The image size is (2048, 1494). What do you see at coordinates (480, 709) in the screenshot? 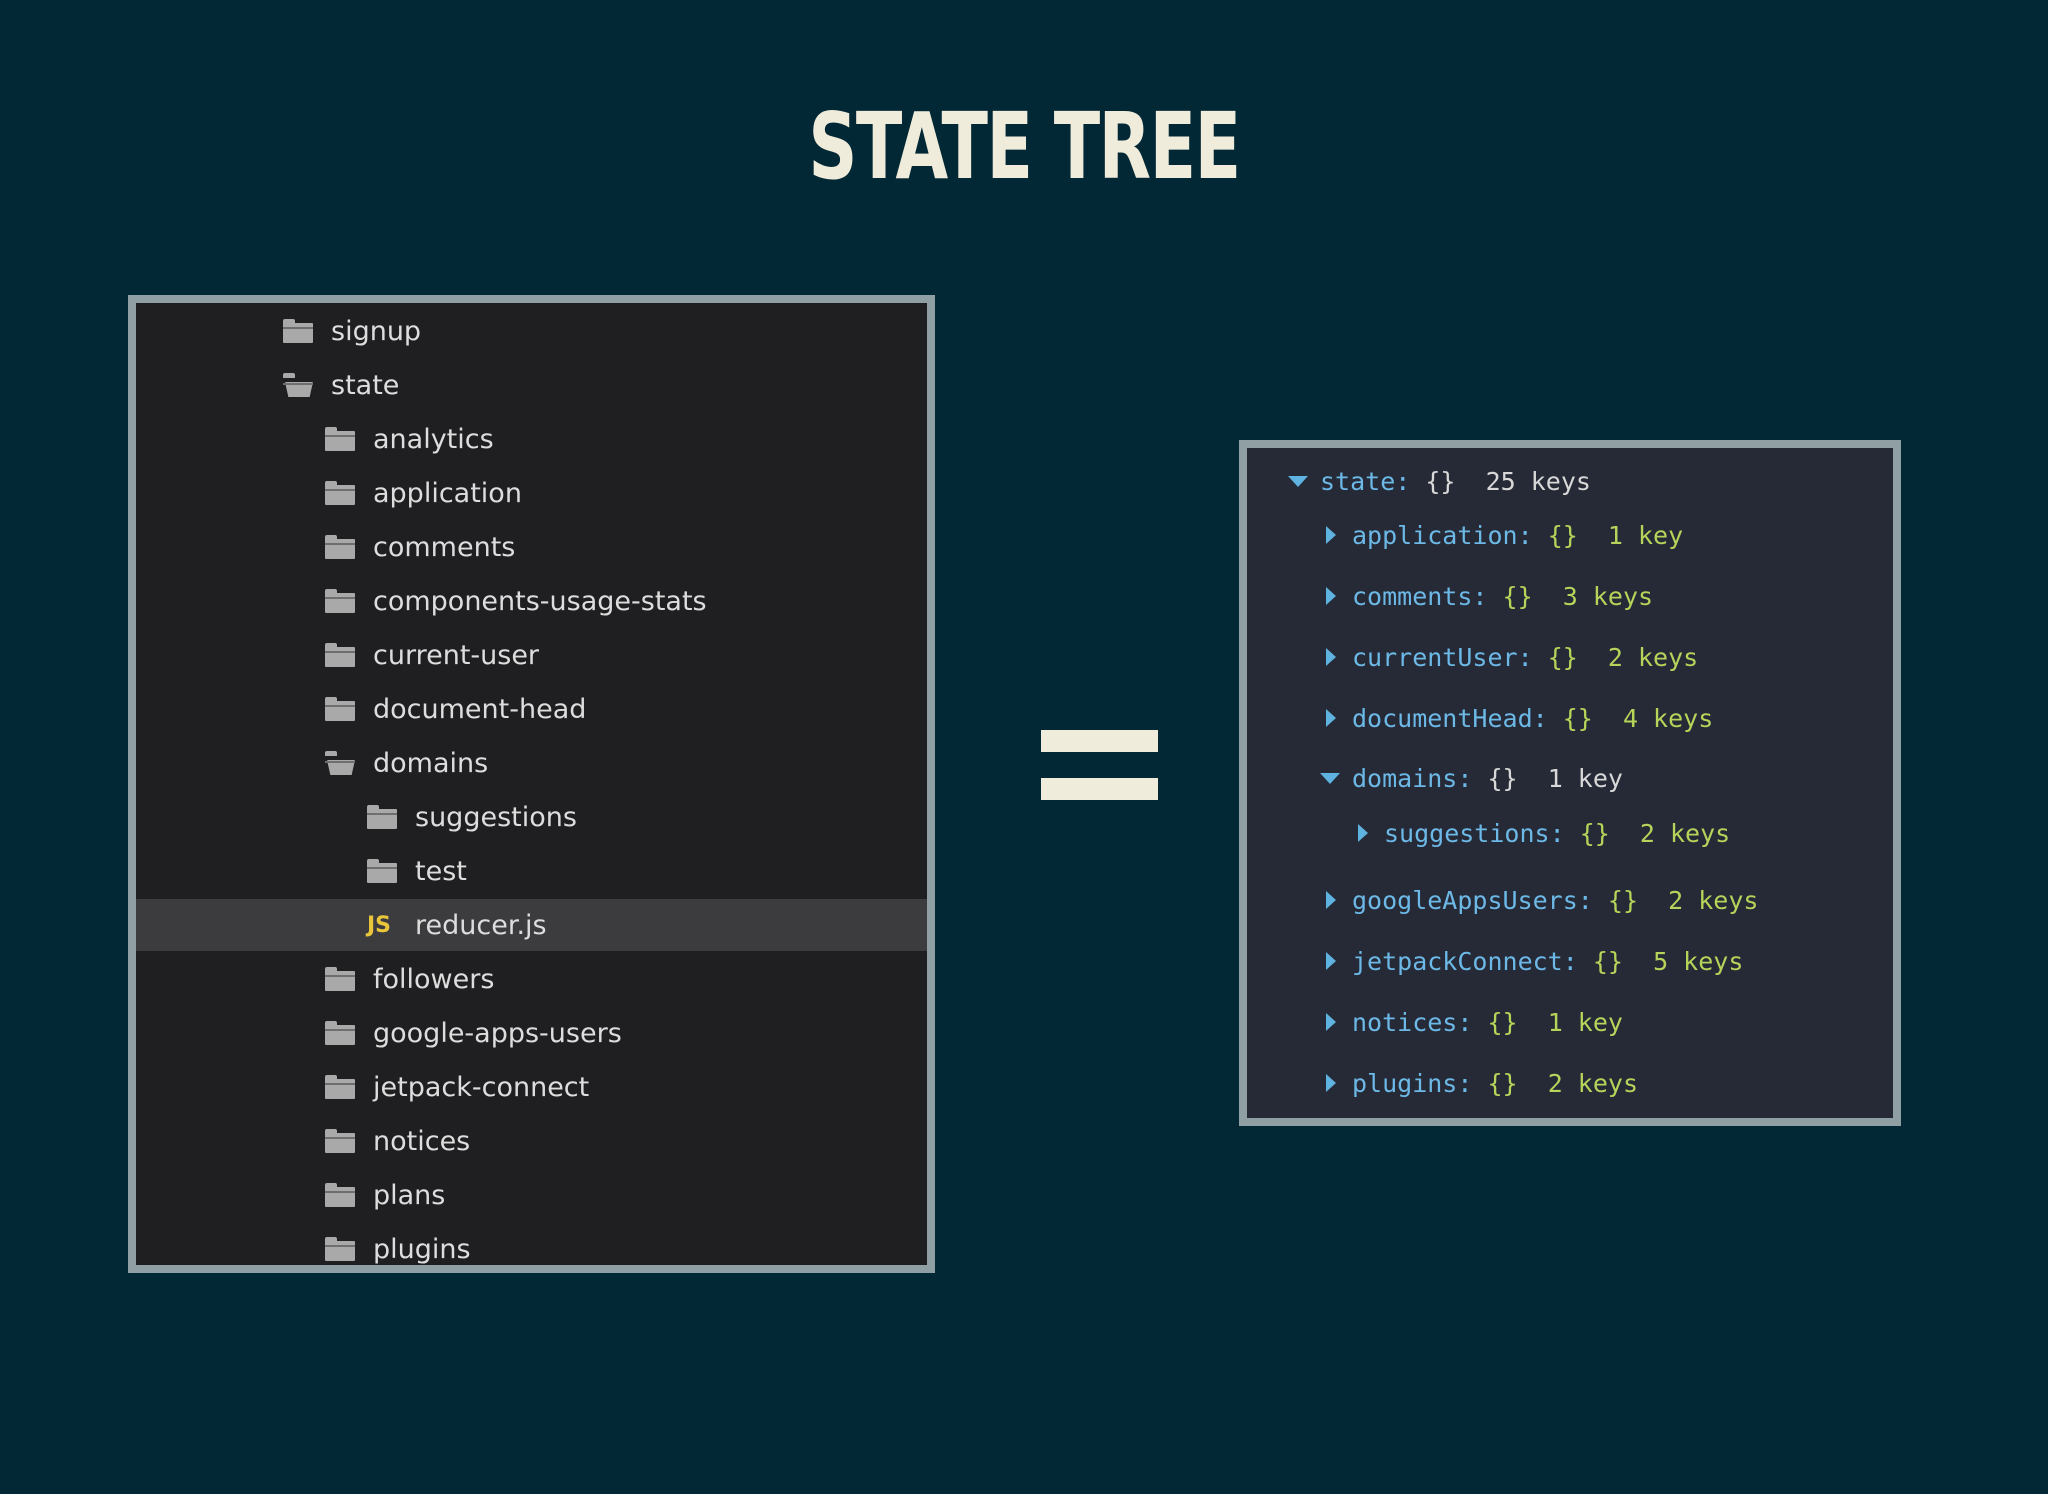
I see `file-tree-label: document-head` at bounding box center [480, 709].